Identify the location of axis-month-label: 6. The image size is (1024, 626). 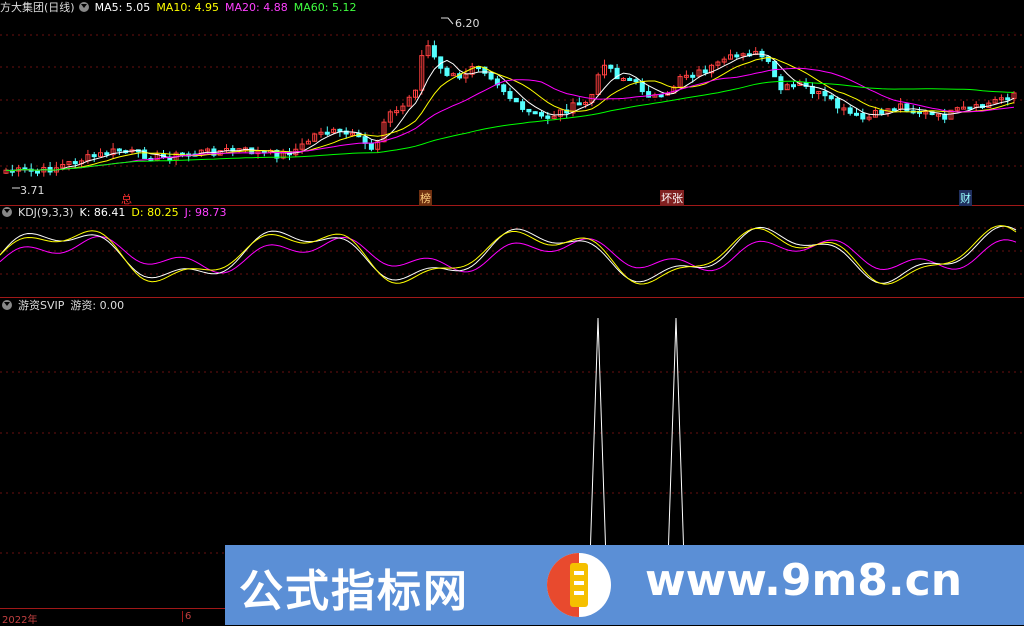
(186, 616).